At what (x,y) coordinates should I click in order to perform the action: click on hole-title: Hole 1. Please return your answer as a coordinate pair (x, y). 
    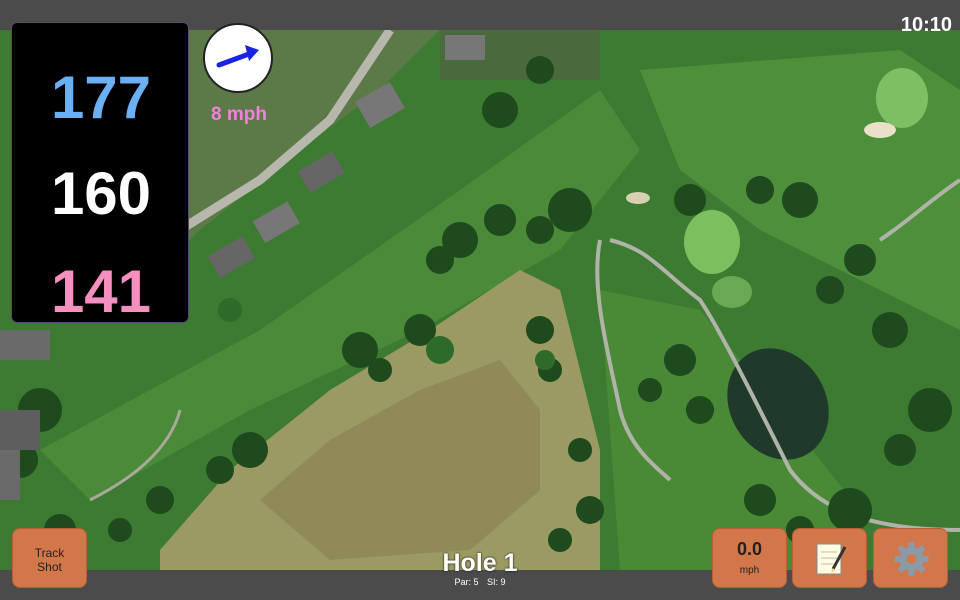
    Looking at the image, I should click on (480, 563).